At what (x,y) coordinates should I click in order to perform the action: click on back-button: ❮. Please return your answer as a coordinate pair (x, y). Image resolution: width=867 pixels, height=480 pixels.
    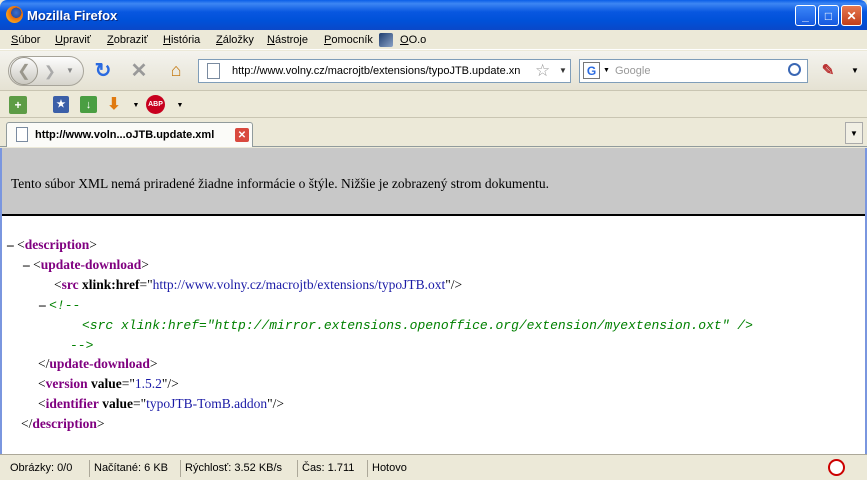
    Looking at the image, I should click on (24, 71).